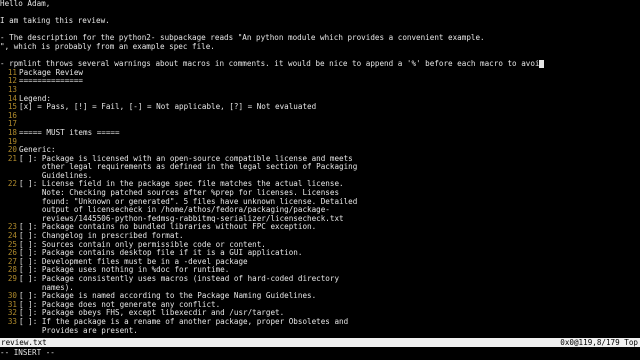  Describe the element at coordinates (78, 330) in the screenshot. I see `line-text: Provides are present.` at that location.